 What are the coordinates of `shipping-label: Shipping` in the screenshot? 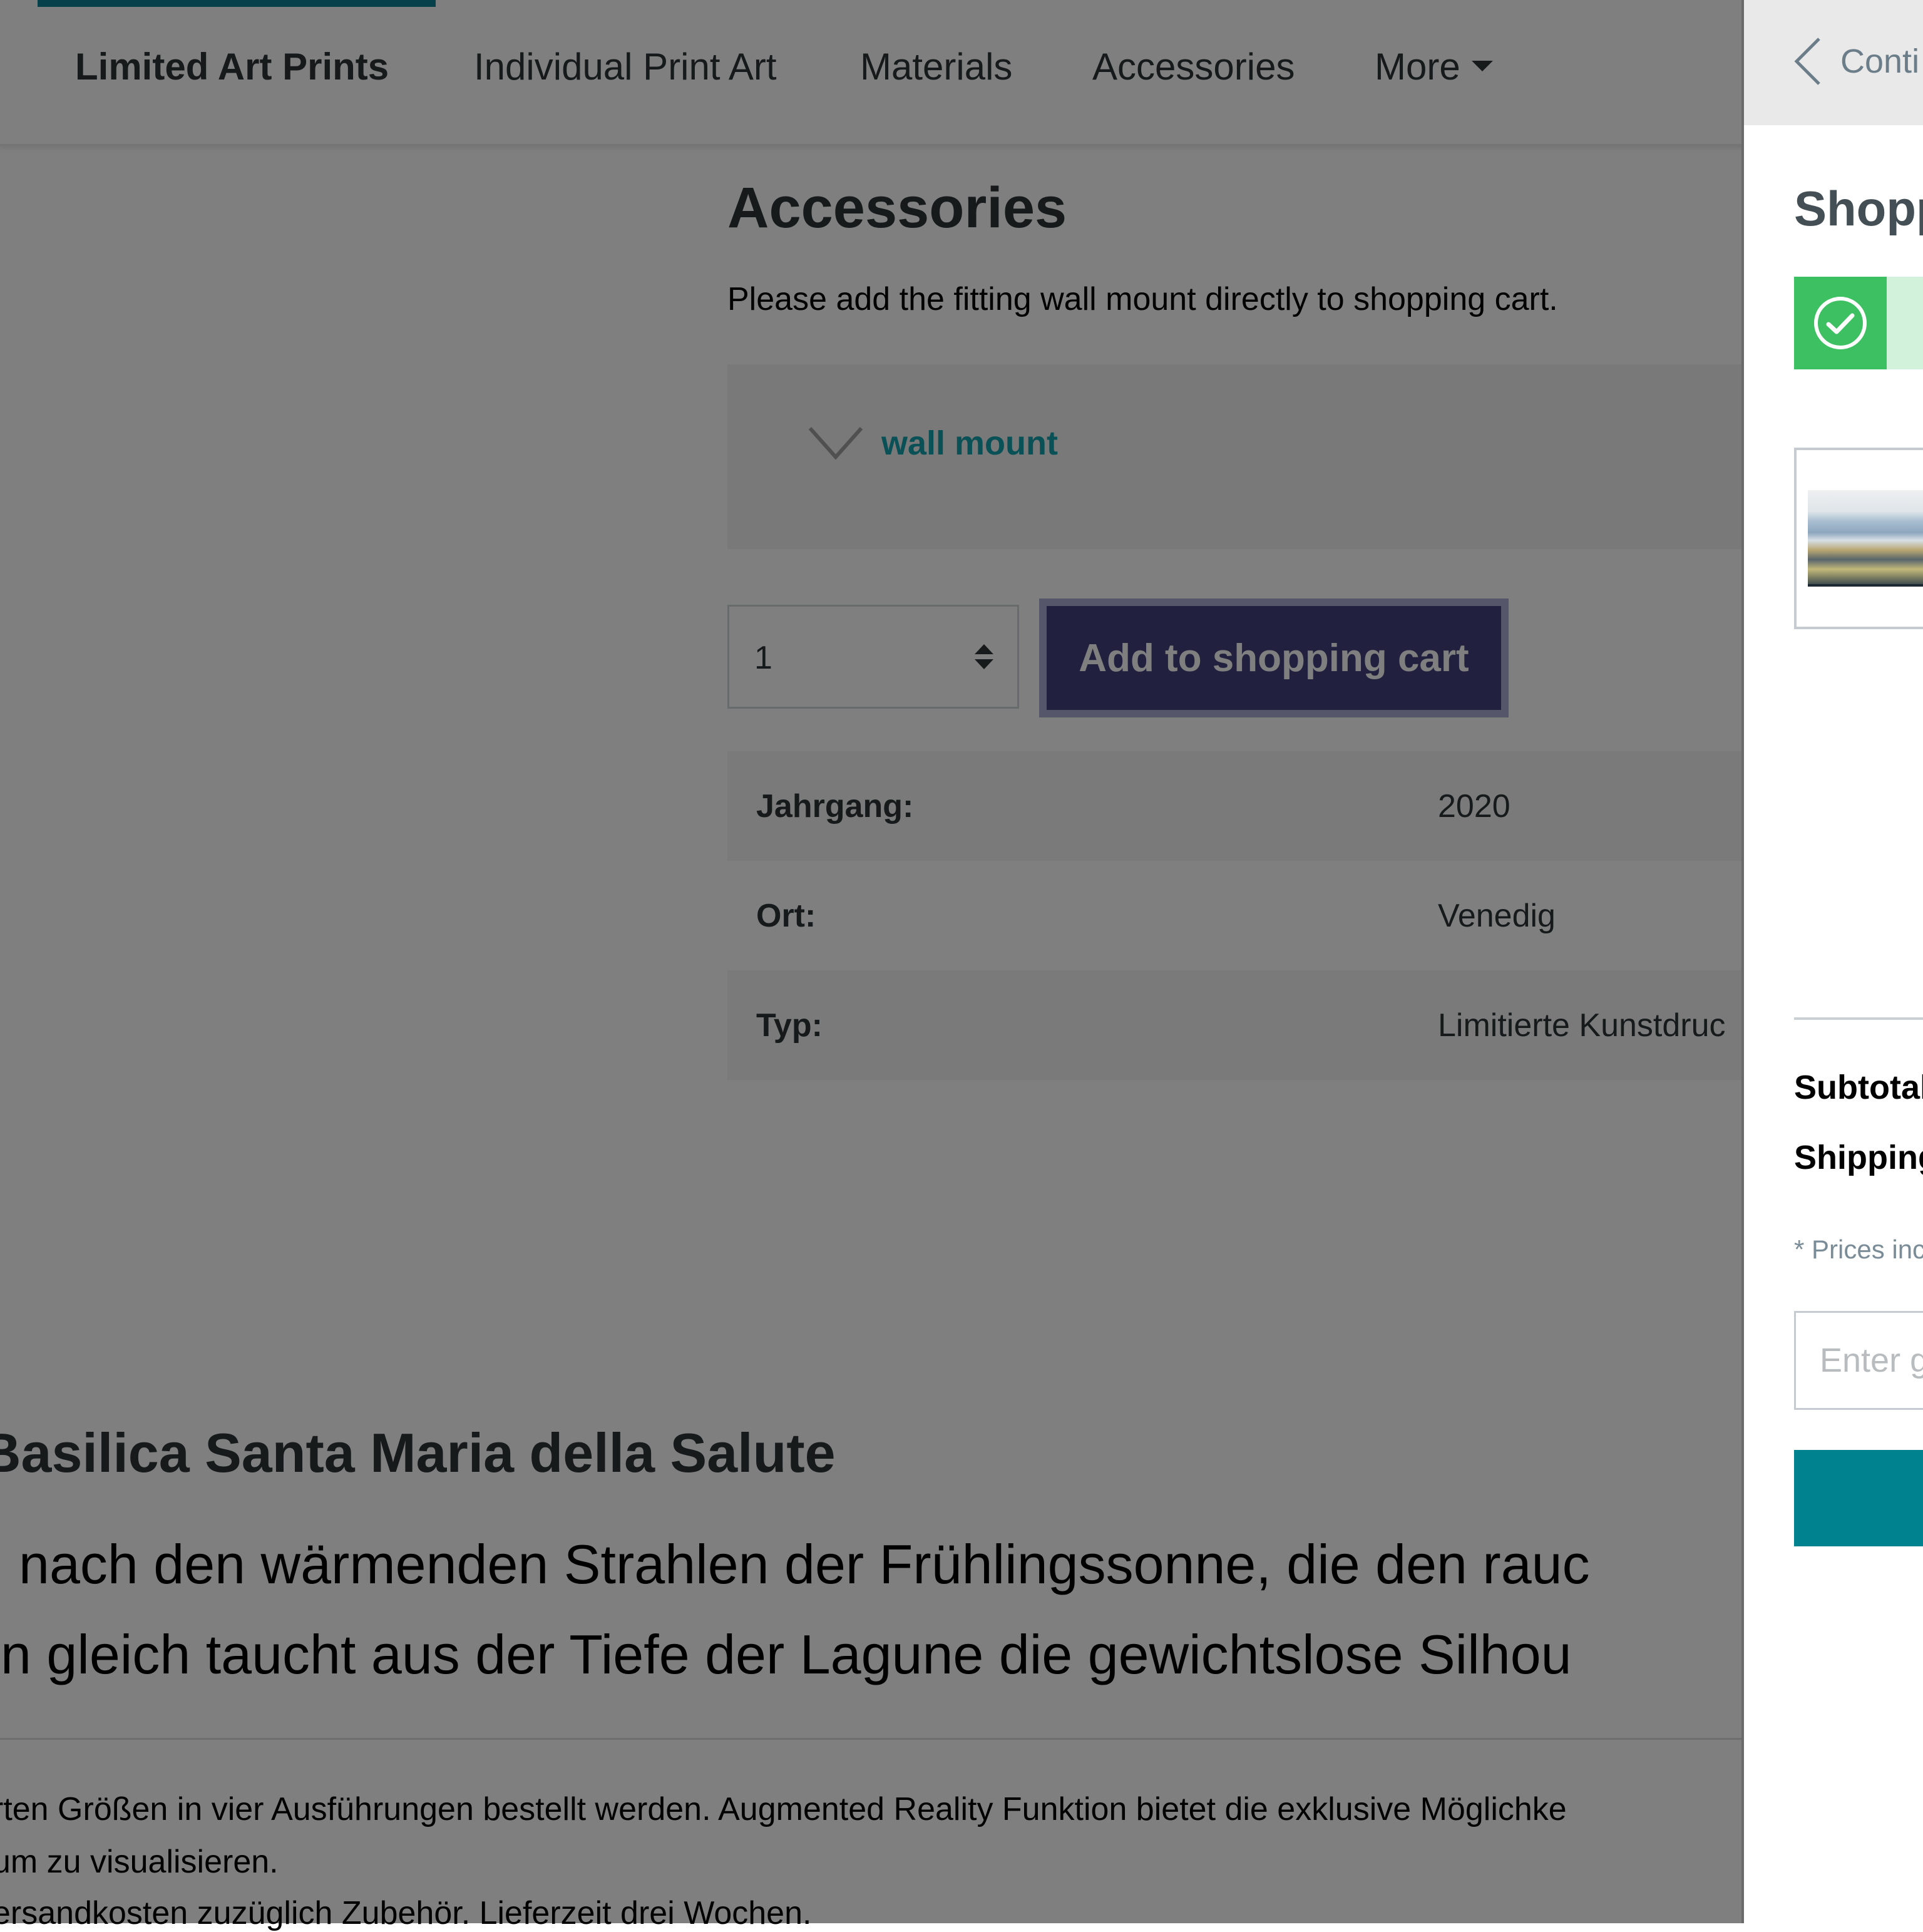 It's located at (1858, 1157).